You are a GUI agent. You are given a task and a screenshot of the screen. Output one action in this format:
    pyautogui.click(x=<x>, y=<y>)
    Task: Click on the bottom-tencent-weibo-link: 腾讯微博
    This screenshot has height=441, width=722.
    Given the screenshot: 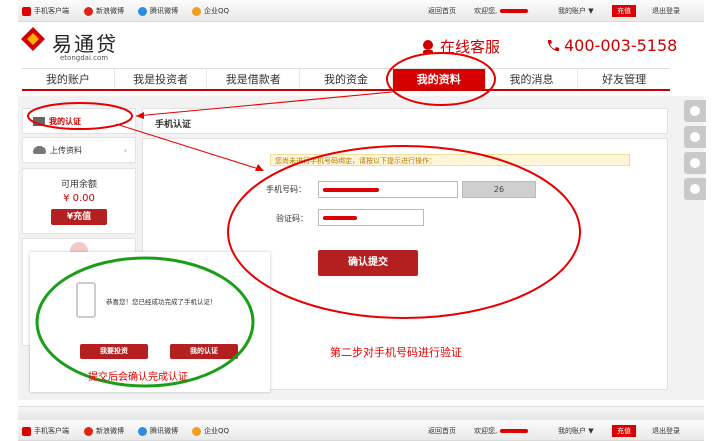 What is the action you would take?
    pyautogui.click(x=158, y=431)
    